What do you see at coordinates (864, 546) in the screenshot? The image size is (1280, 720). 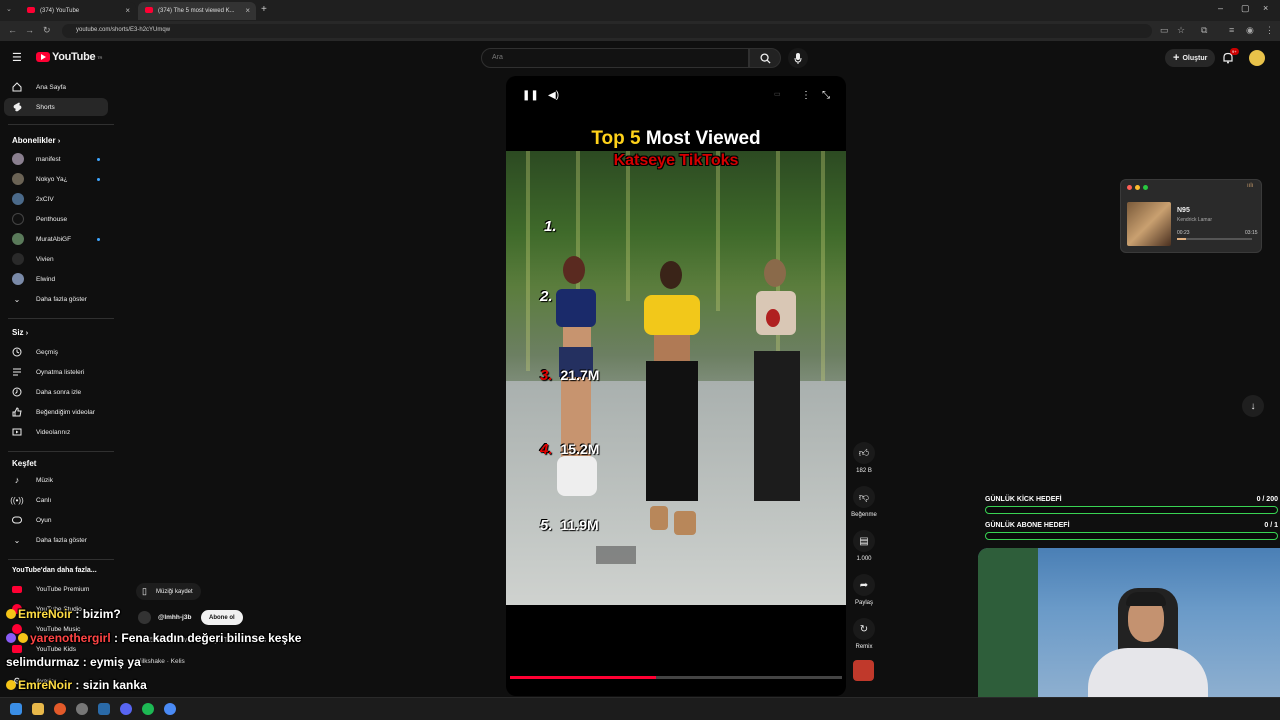 I see `comments-button: ▤ 1.000` at bounding box center [864, 546].